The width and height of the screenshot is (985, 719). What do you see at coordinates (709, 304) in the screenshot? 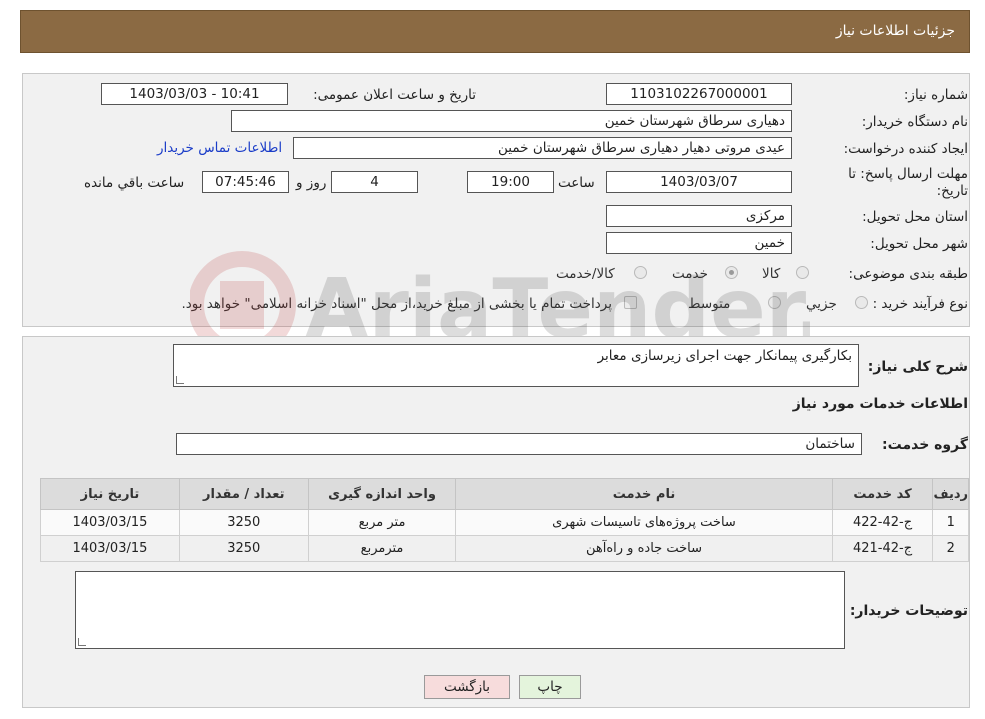
I see `process-medium-label: متوسط` at bounding box center [709, 304].